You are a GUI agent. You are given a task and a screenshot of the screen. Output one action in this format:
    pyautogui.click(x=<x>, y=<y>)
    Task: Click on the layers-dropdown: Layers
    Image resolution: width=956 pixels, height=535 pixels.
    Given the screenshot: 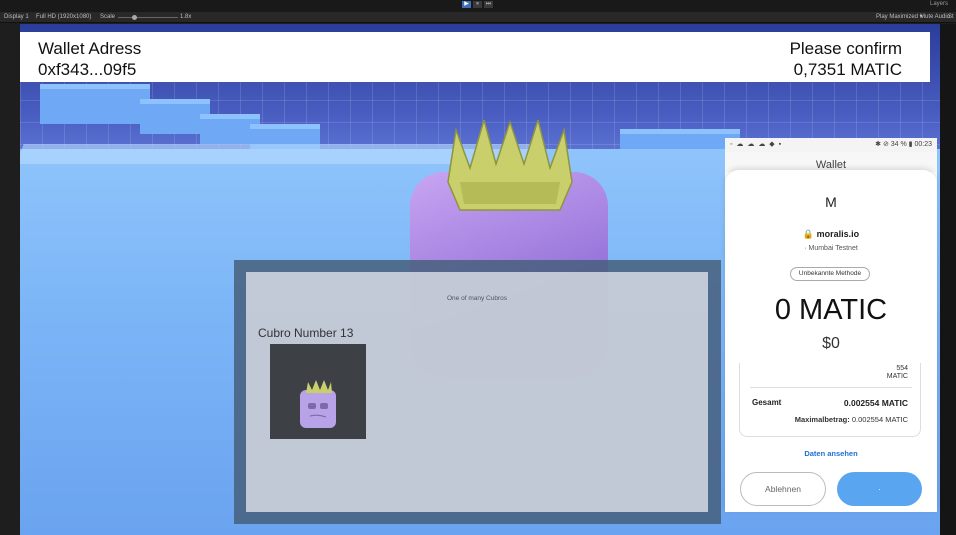 What is the action you would take?
    pyautogui.click(x=939, y=4)
    